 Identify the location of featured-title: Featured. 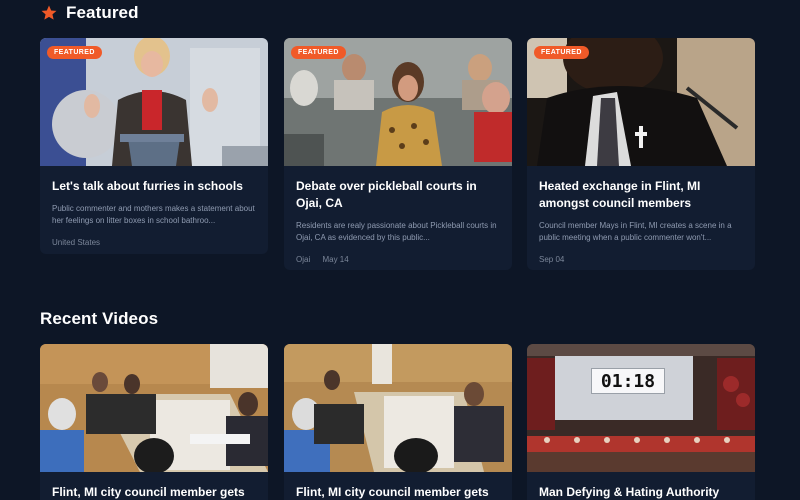
(102, 12).